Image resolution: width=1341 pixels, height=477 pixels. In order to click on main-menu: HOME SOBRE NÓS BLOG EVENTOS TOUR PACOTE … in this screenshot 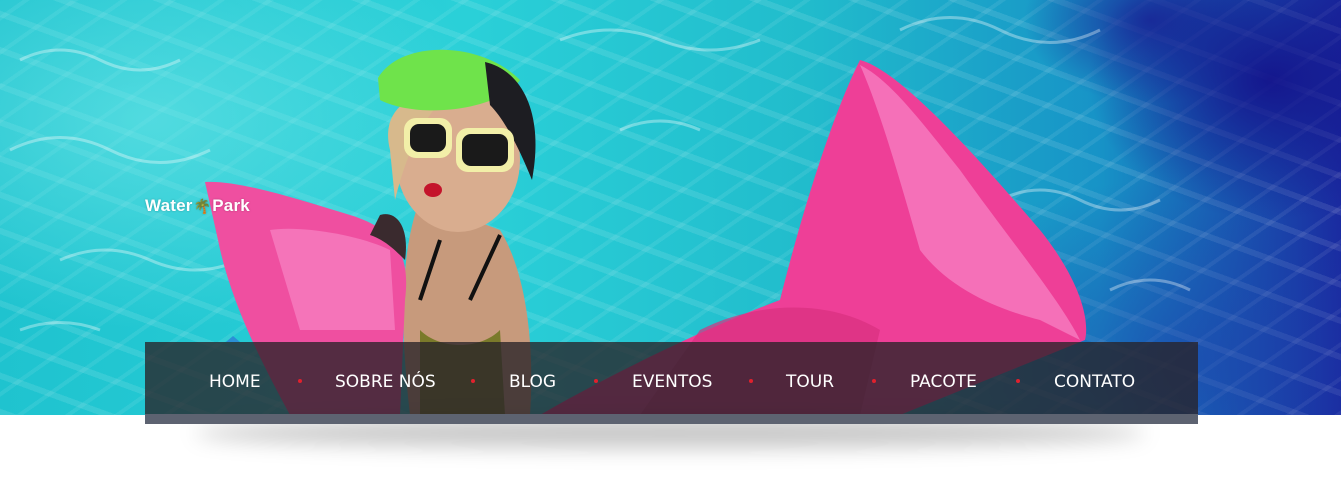, I will do `click(671, 378)`.